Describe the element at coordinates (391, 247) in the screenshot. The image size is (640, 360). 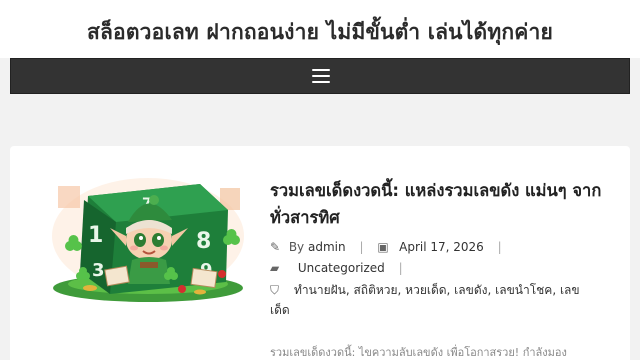
I see `post-meta-author-date: ✎ By admin | ▣ April 17, 2026 |` at that location.